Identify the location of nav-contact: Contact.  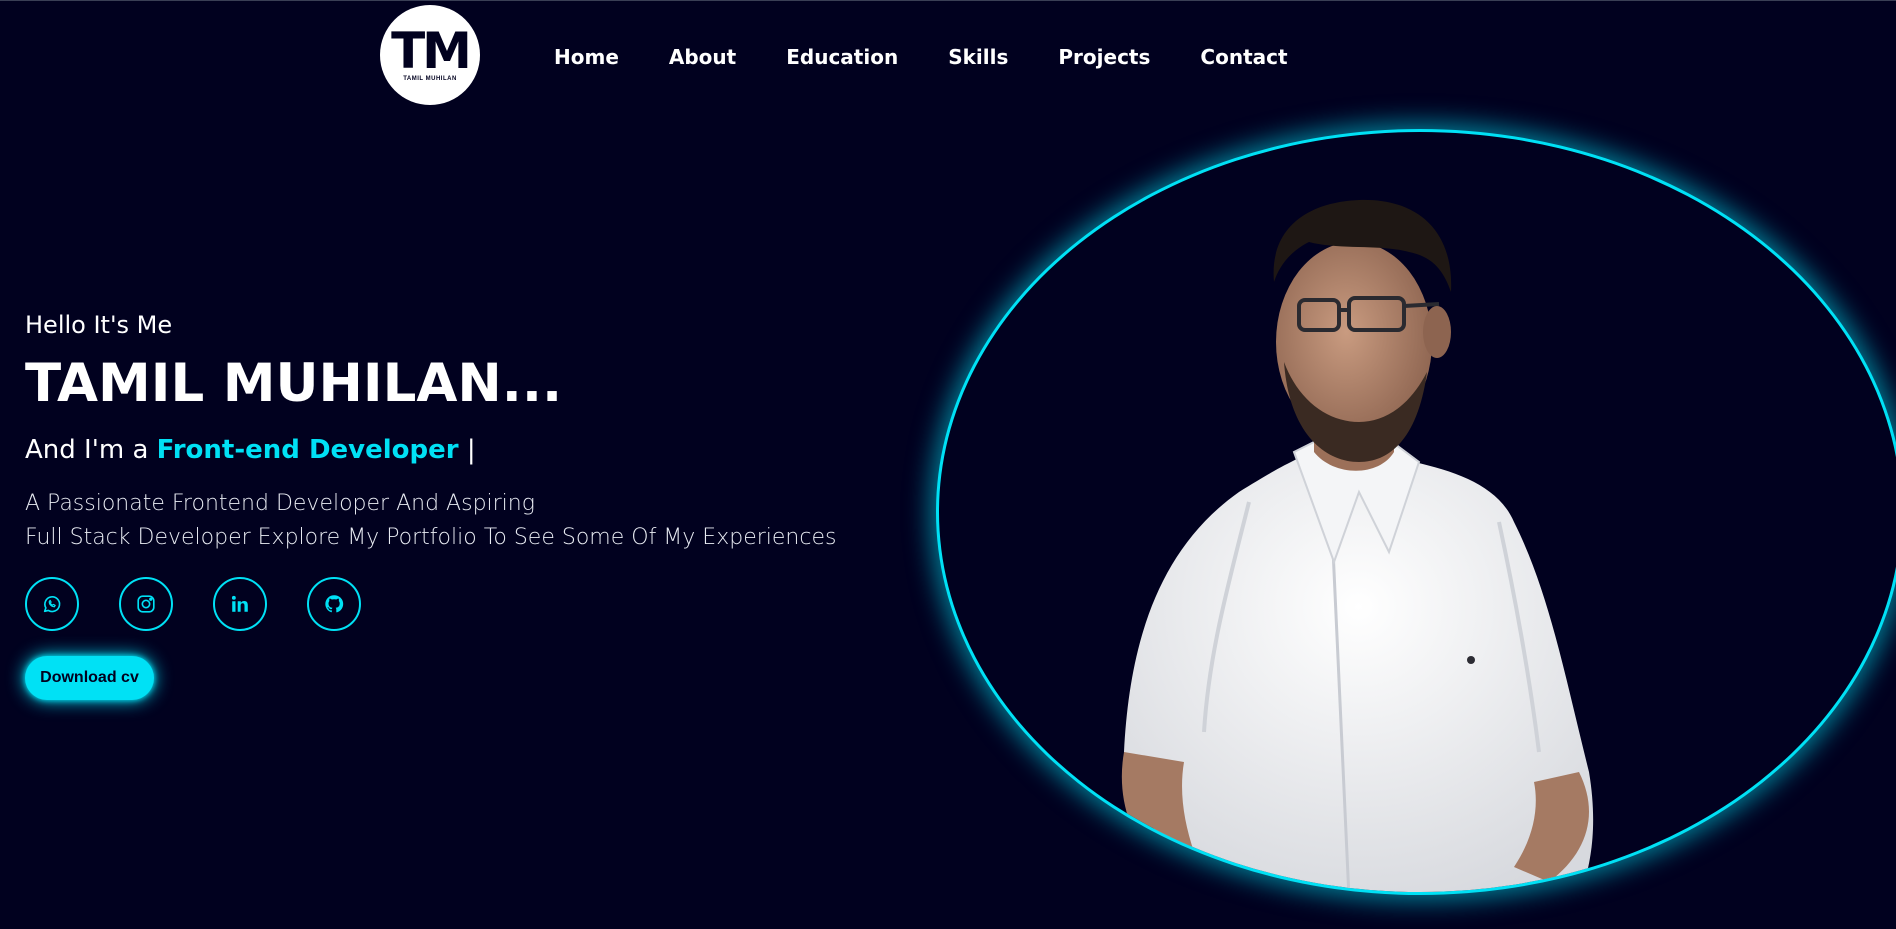
(1243, 57).